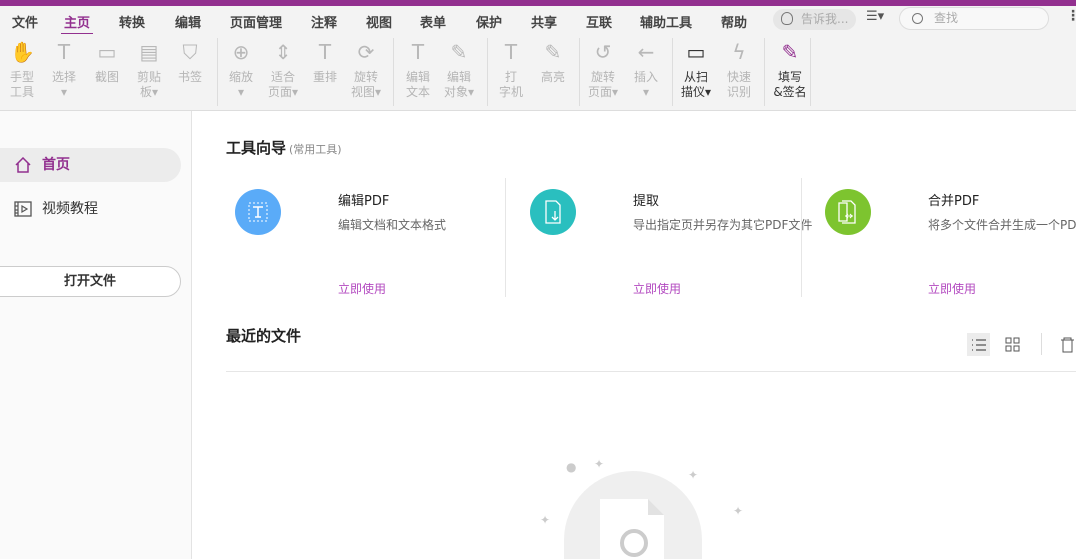  Describe the element at coordinates (64, 69) in the screenshot. I see `tool-select-text: T 选择 ▾` at that location.